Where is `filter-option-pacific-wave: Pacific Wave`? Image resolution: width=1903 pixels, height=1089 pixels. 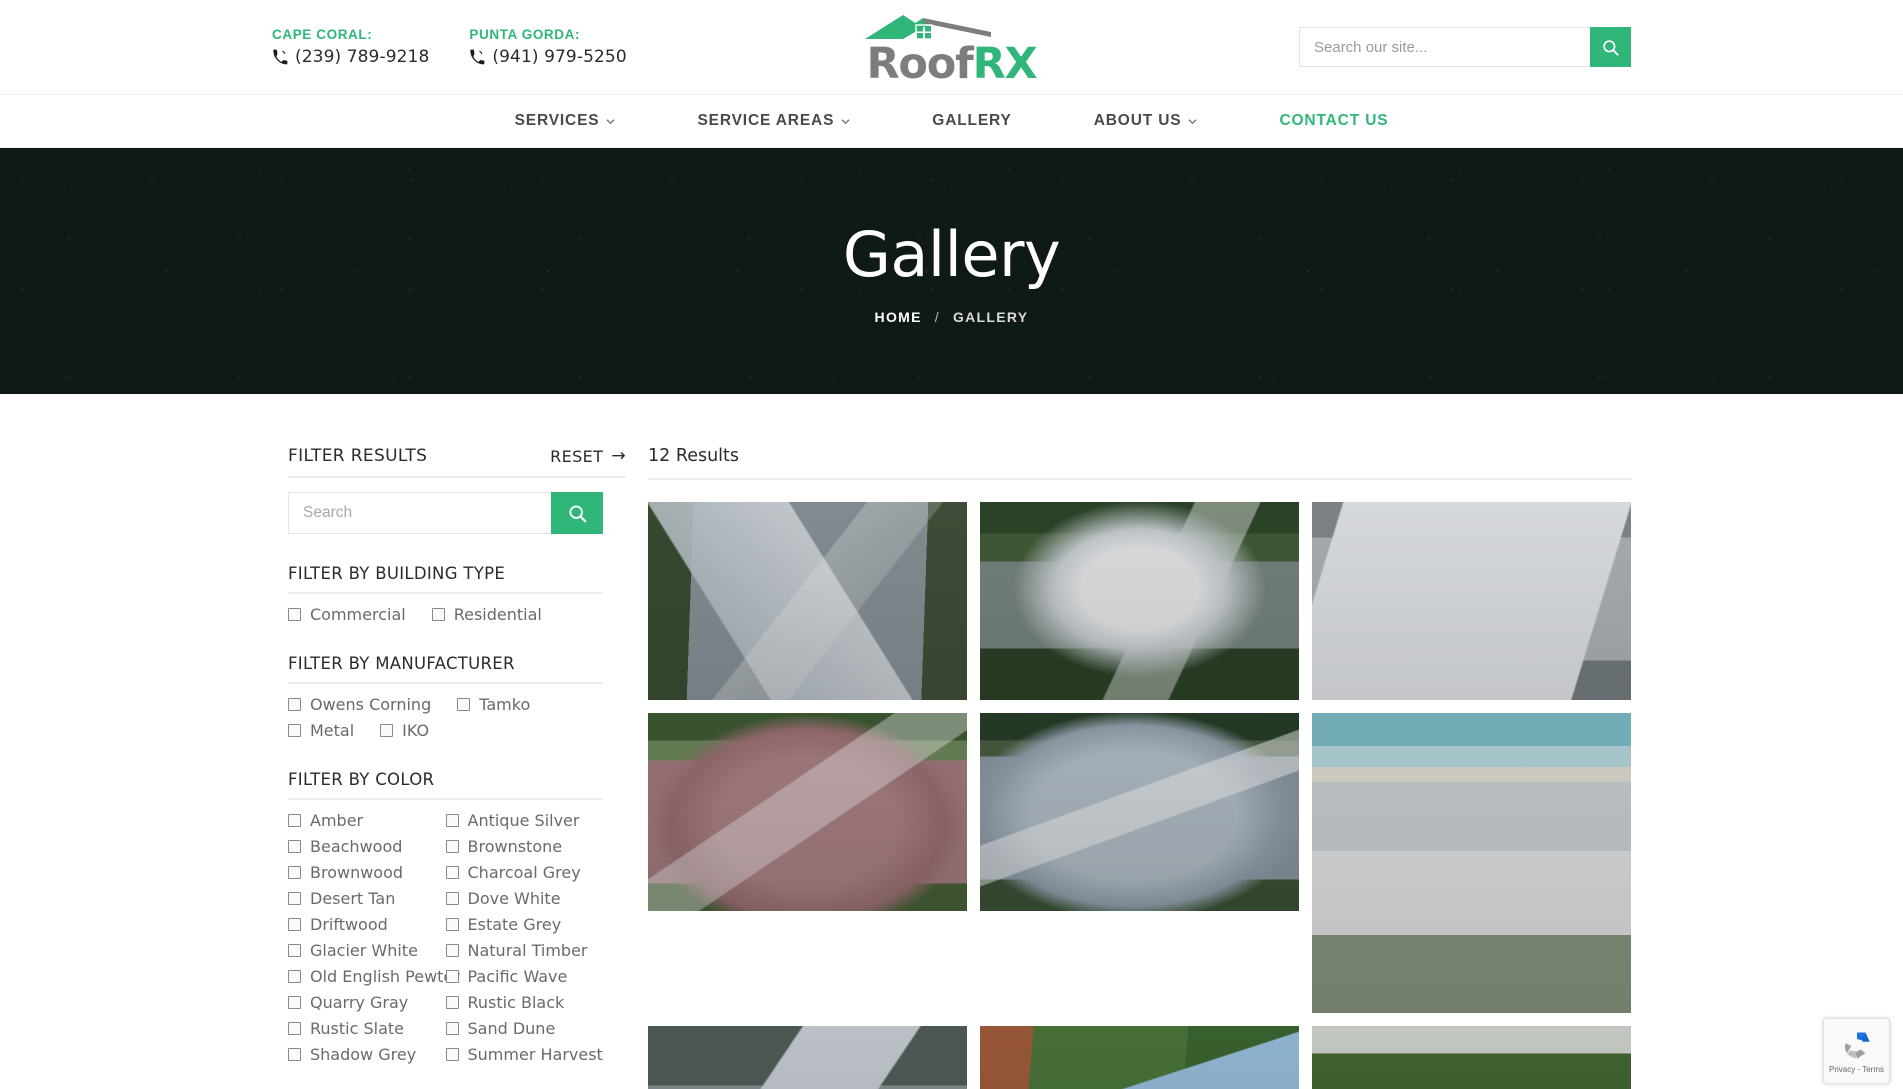 filter-option-pacific-wave: Pacific Wave is located at coordinates (524, 976).